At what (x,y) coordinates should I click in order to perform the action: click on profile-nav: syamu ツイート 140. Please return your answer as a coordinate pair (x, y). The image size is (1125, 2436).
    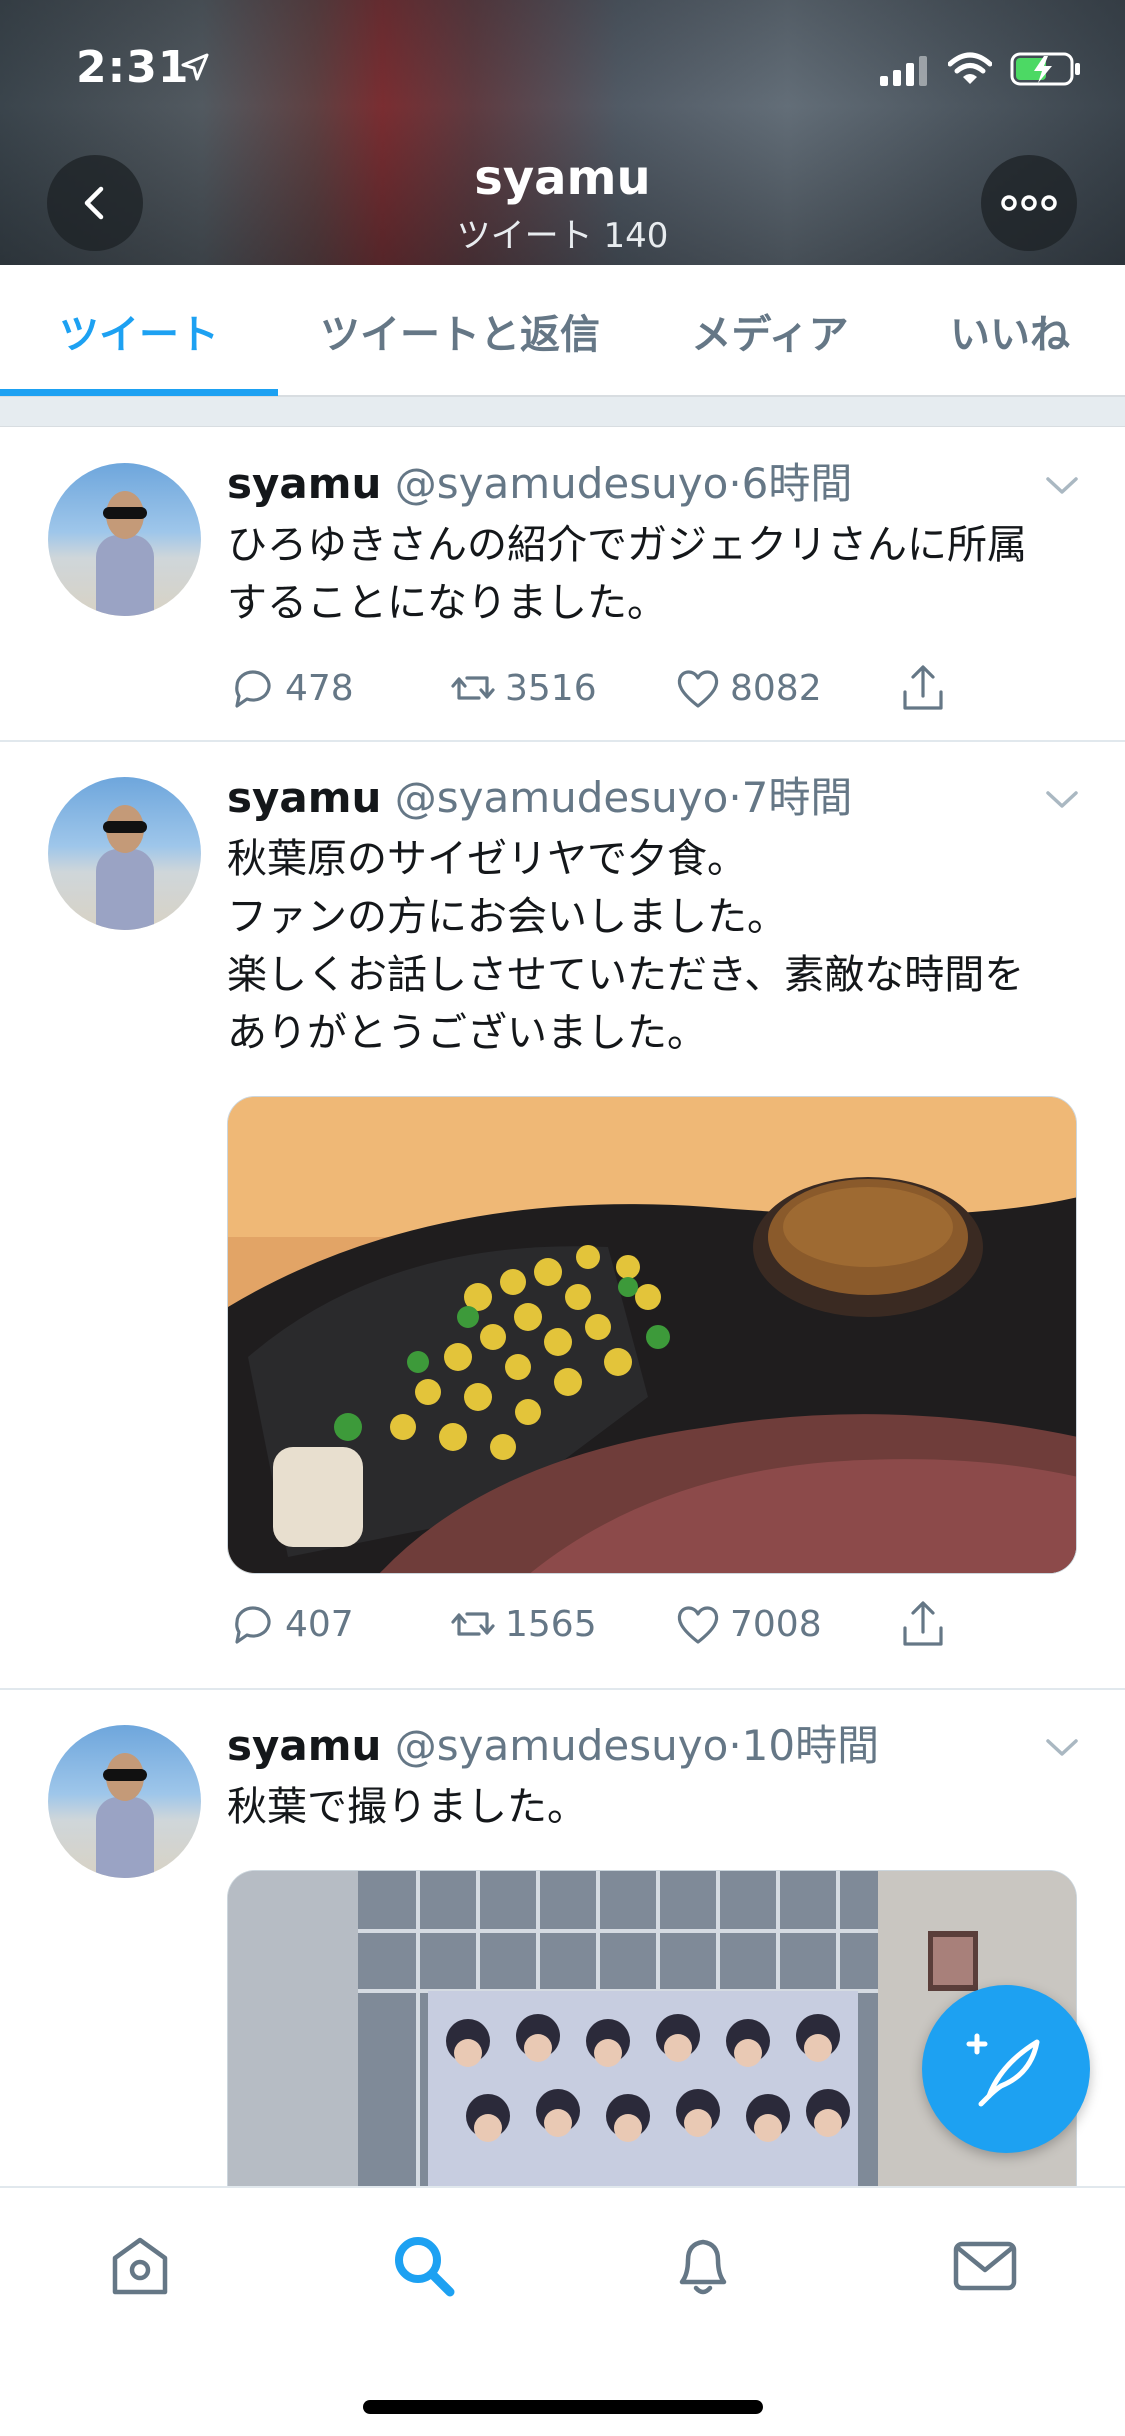
    Looking at the image, I should click on (562, 197).